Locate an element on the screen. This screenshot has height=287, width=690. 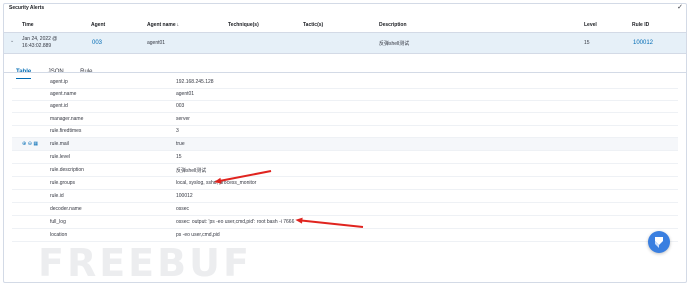
detail-value: true is located at coordinates (180, 144).